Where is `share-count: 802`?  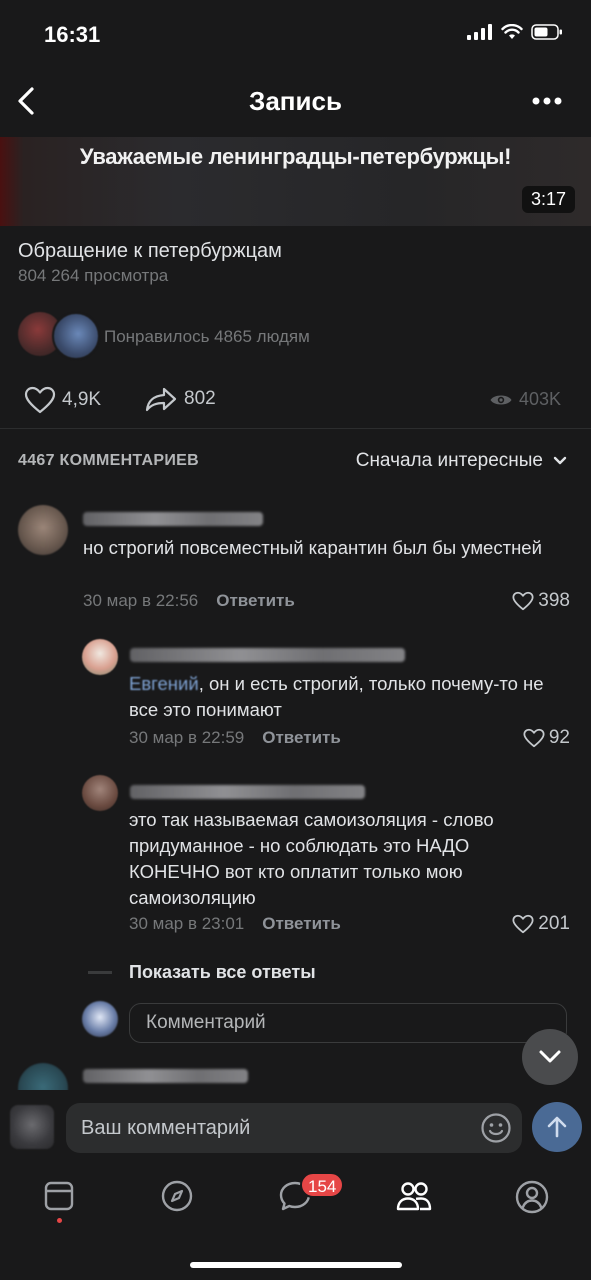
share-count: 802 is located at coordinates (200, 398).